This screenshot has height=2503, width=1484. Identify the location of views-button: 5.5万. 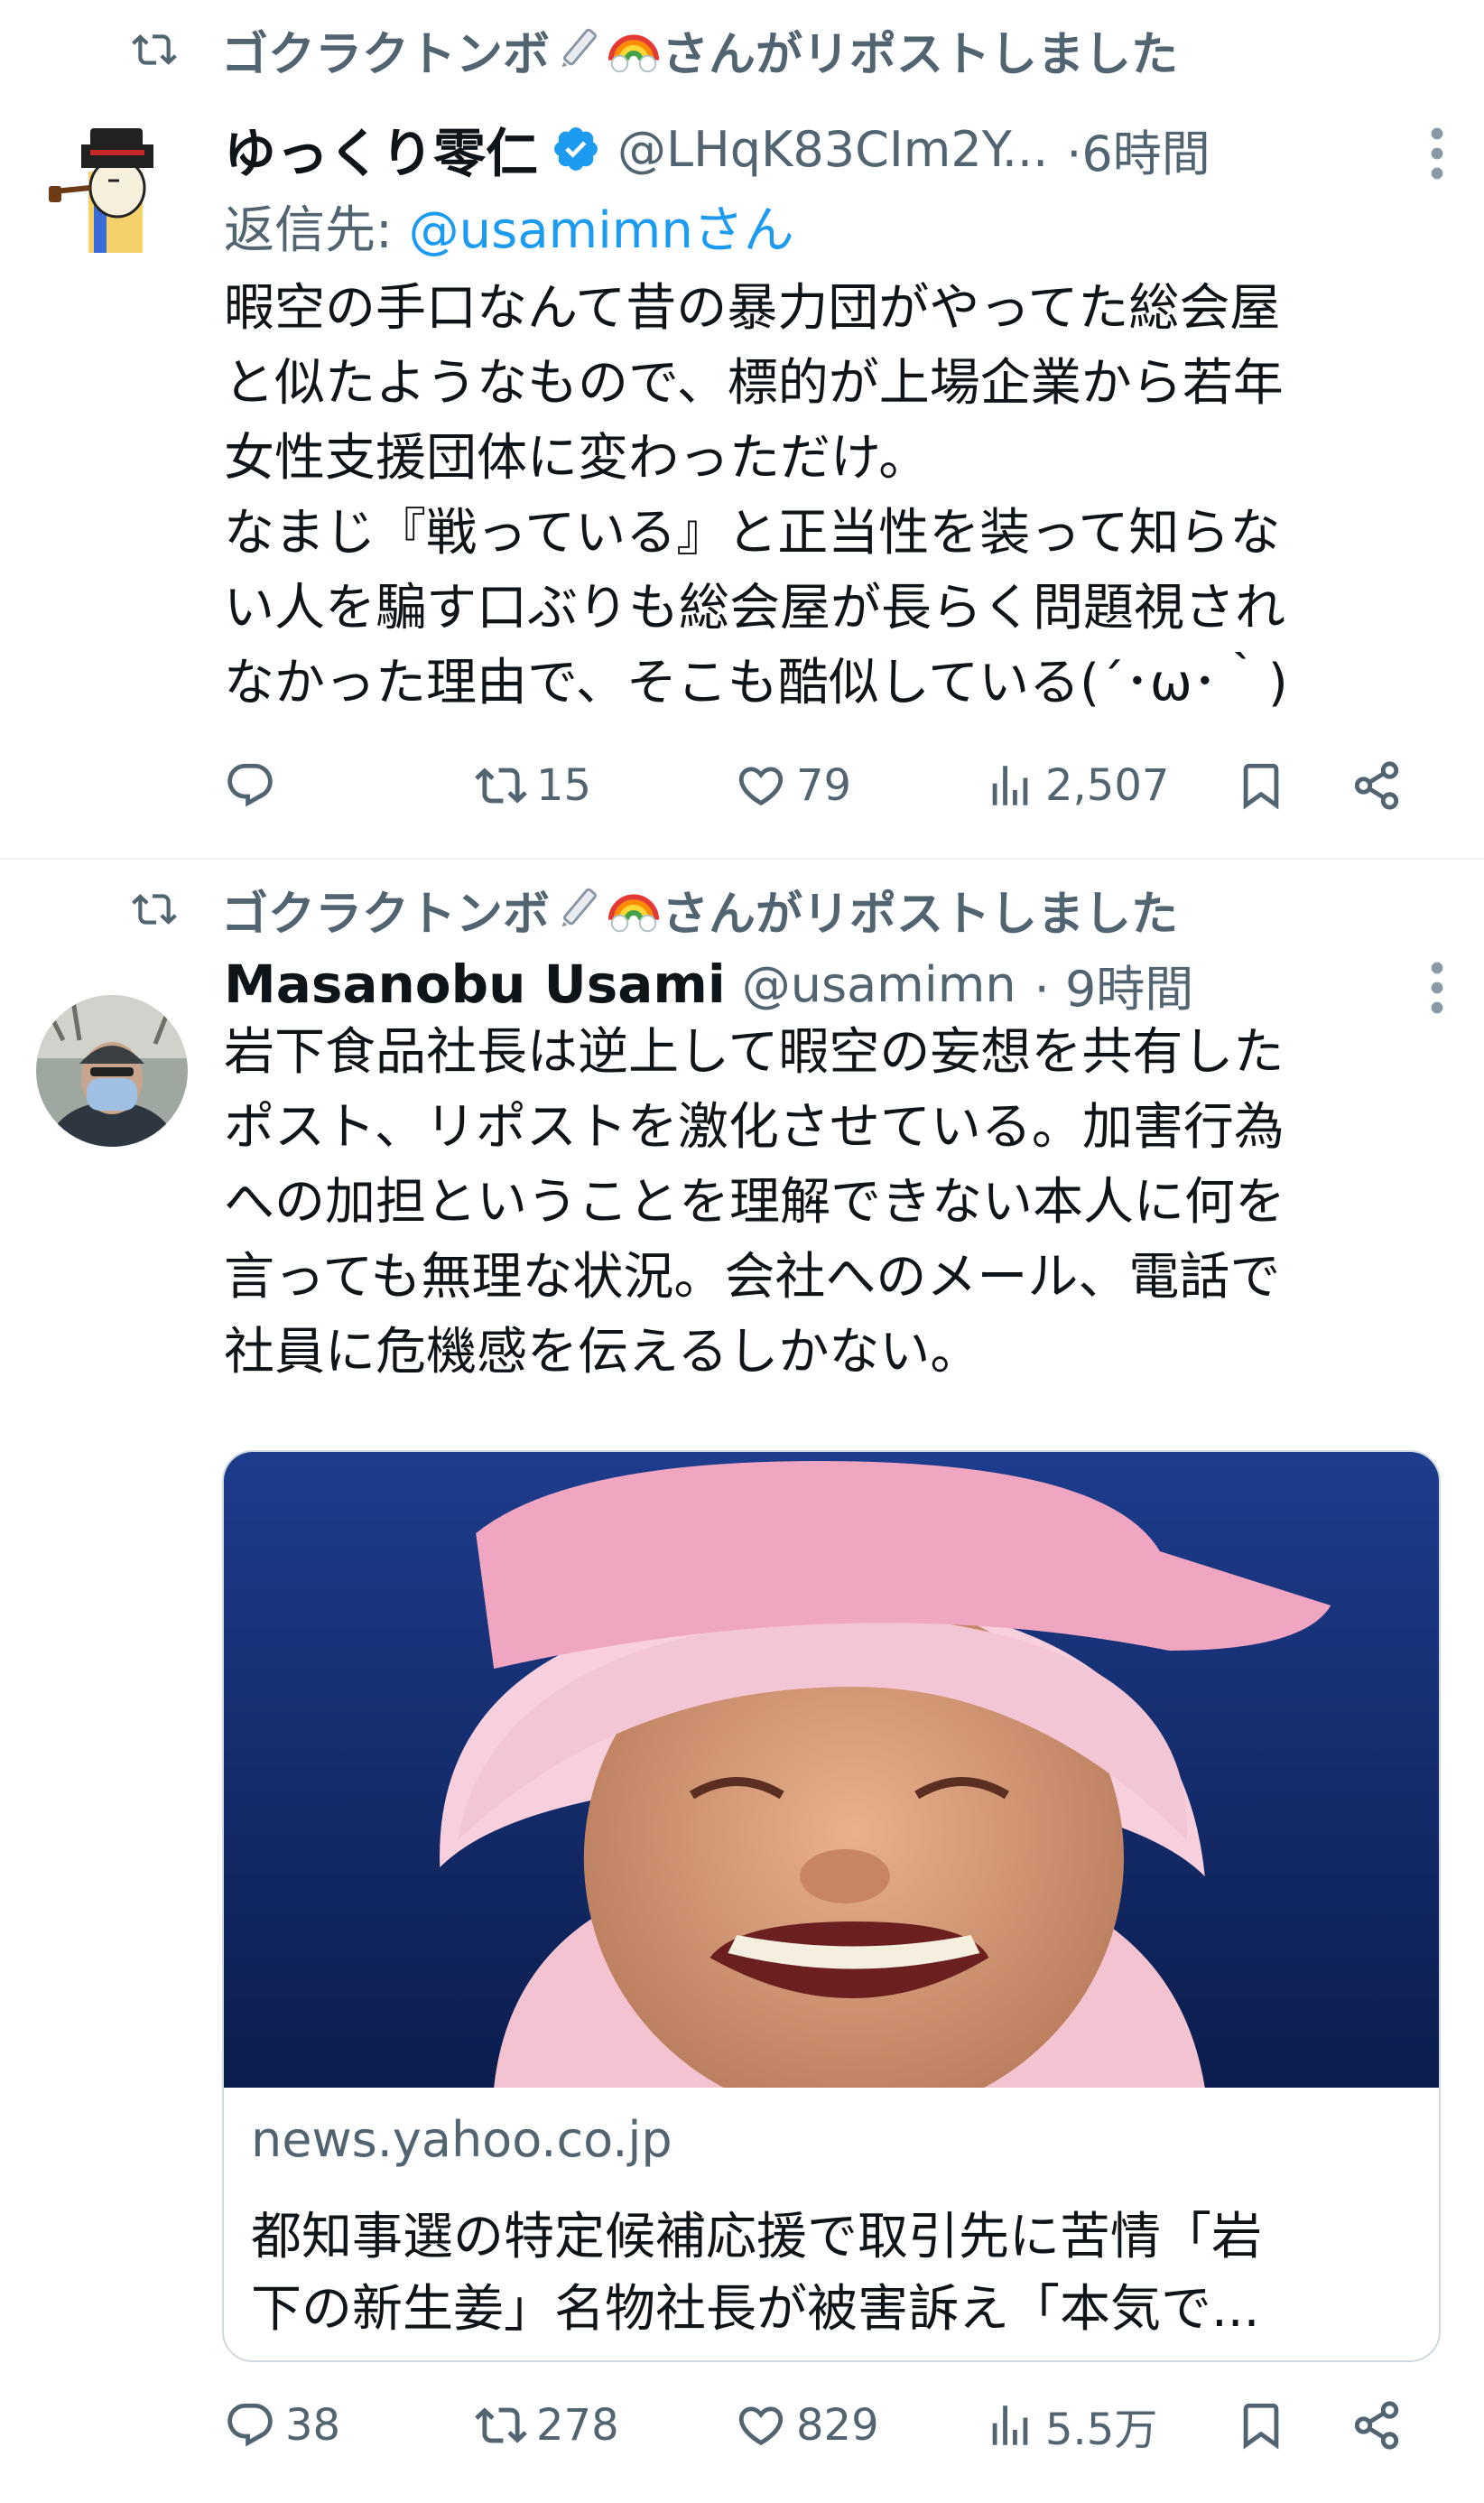
(1070, 2425).